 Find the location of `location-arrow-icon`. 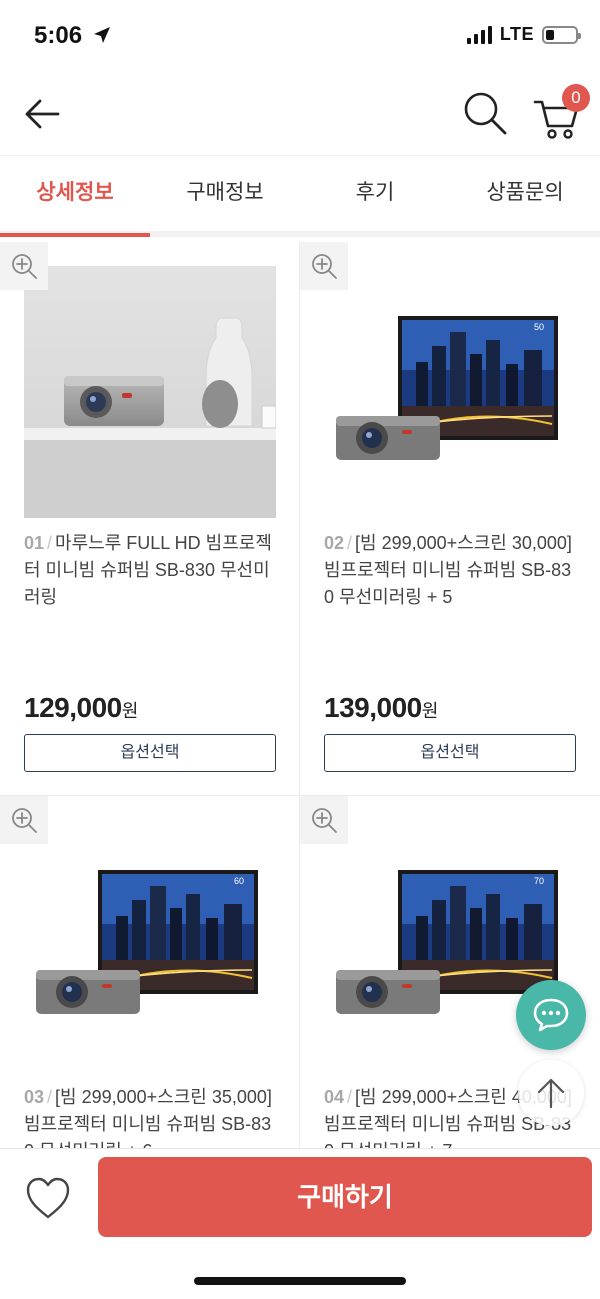

location-arrow-icon is located at coordinates (102, 35).